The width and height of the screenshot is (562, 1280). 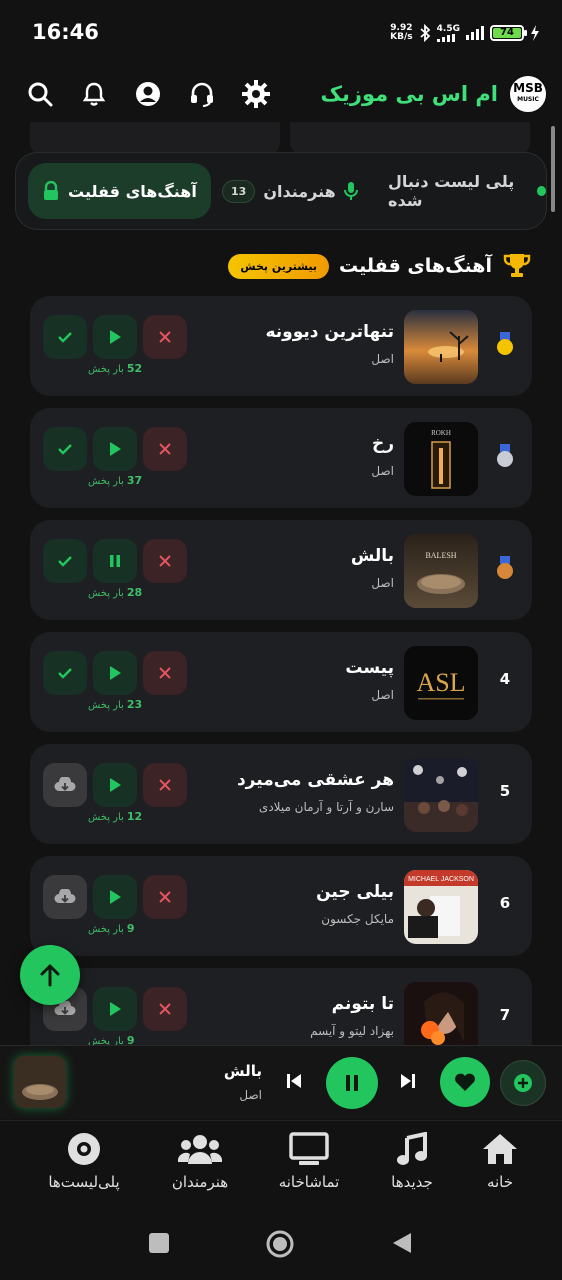 I want to click on network-speed: 9.92 KB/s, so click(x=401, y=33).